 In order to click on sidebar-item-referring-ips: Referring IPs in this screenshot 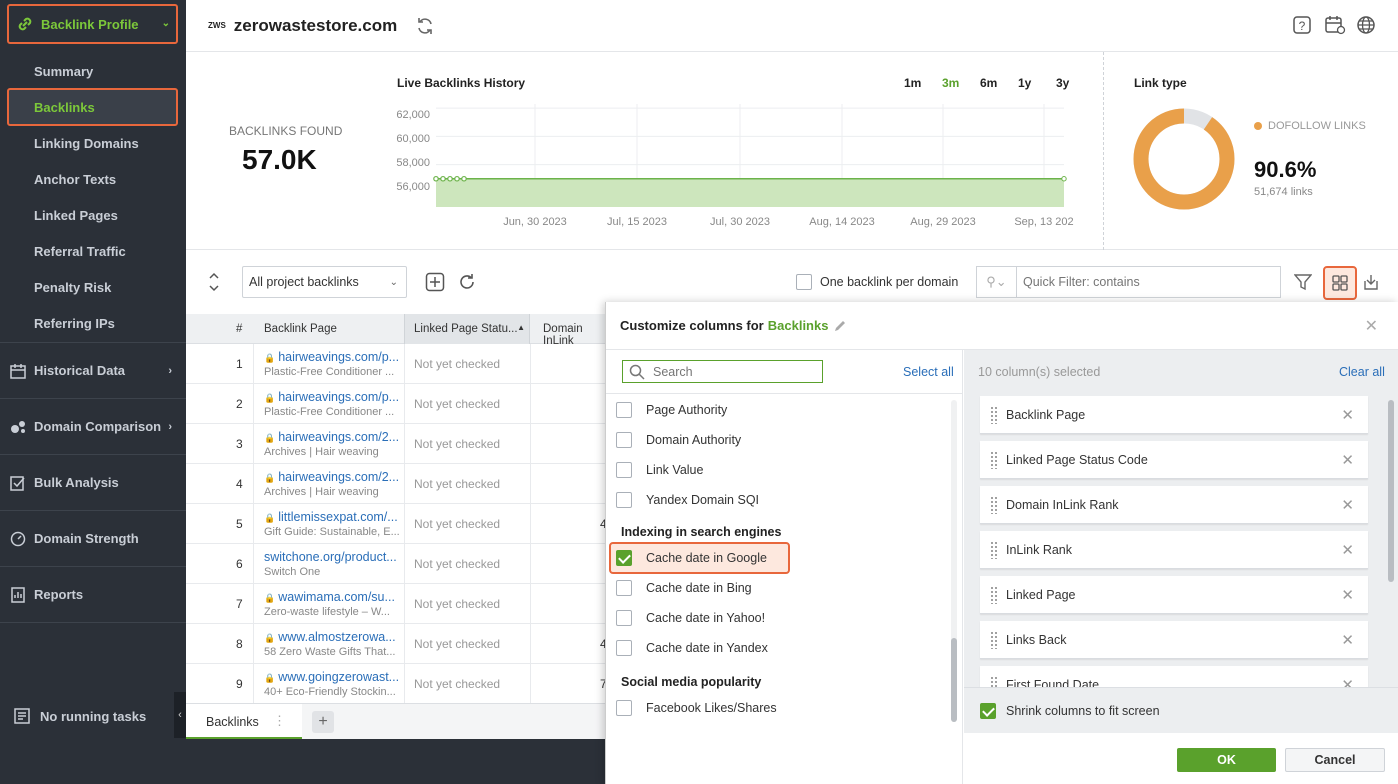, I will do `click(74, 323)`.